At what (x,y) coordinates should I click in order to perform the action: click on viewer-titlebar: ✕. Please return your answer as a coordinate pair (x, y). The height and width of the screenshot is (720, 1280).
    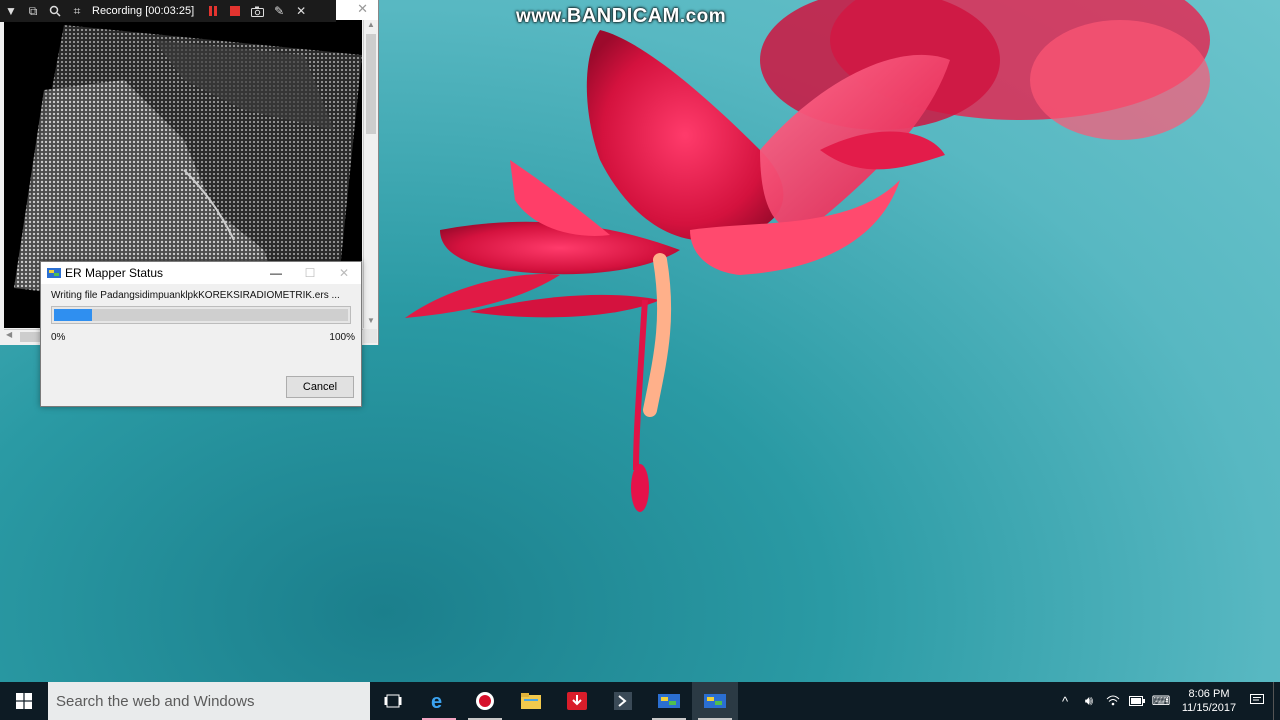
    Looking at the image, I should click on (357, 10).